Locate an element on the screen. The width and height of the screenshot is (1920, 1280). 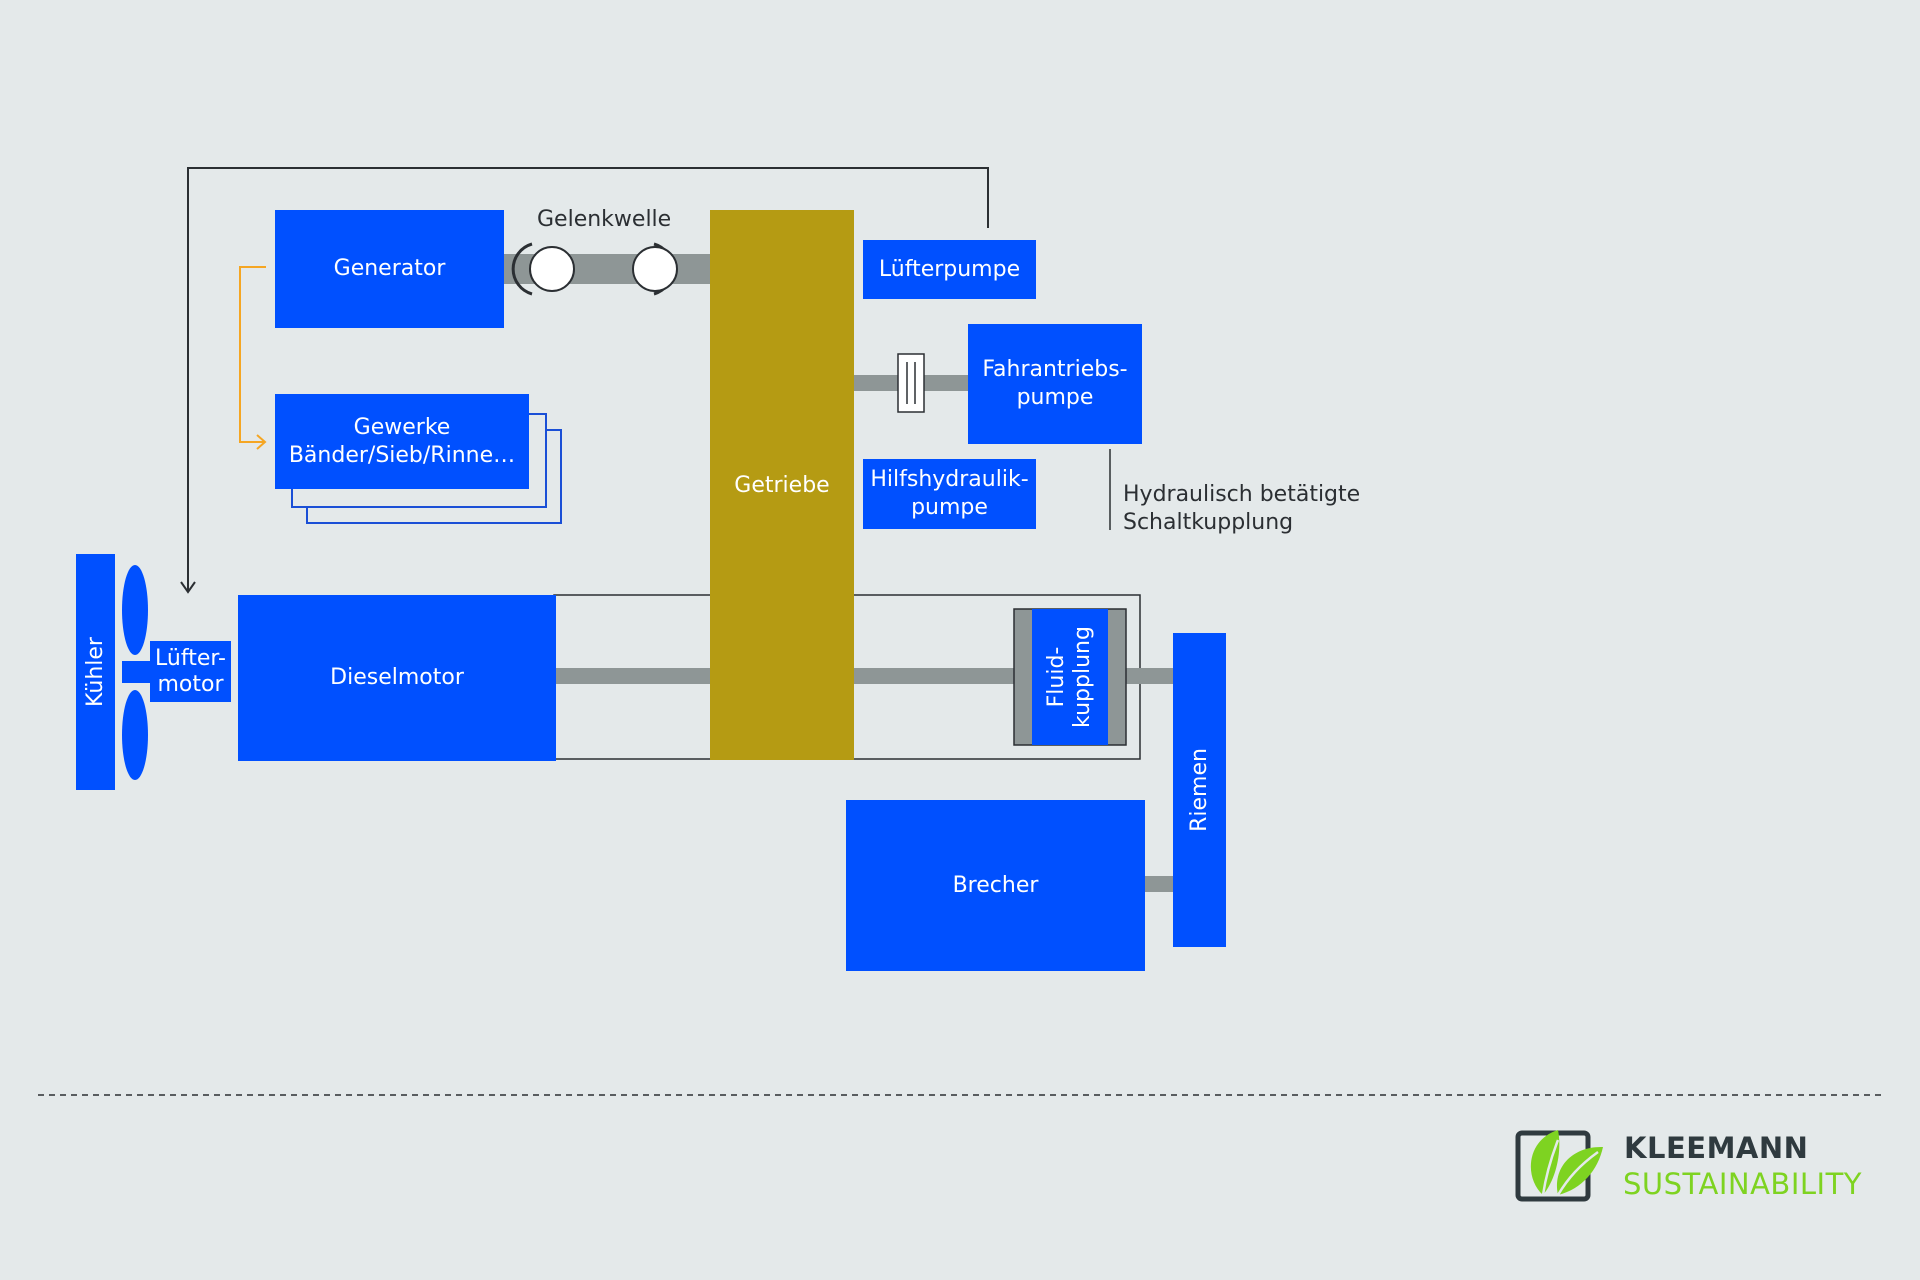
fan-hub is located at coordinates (137, 672).